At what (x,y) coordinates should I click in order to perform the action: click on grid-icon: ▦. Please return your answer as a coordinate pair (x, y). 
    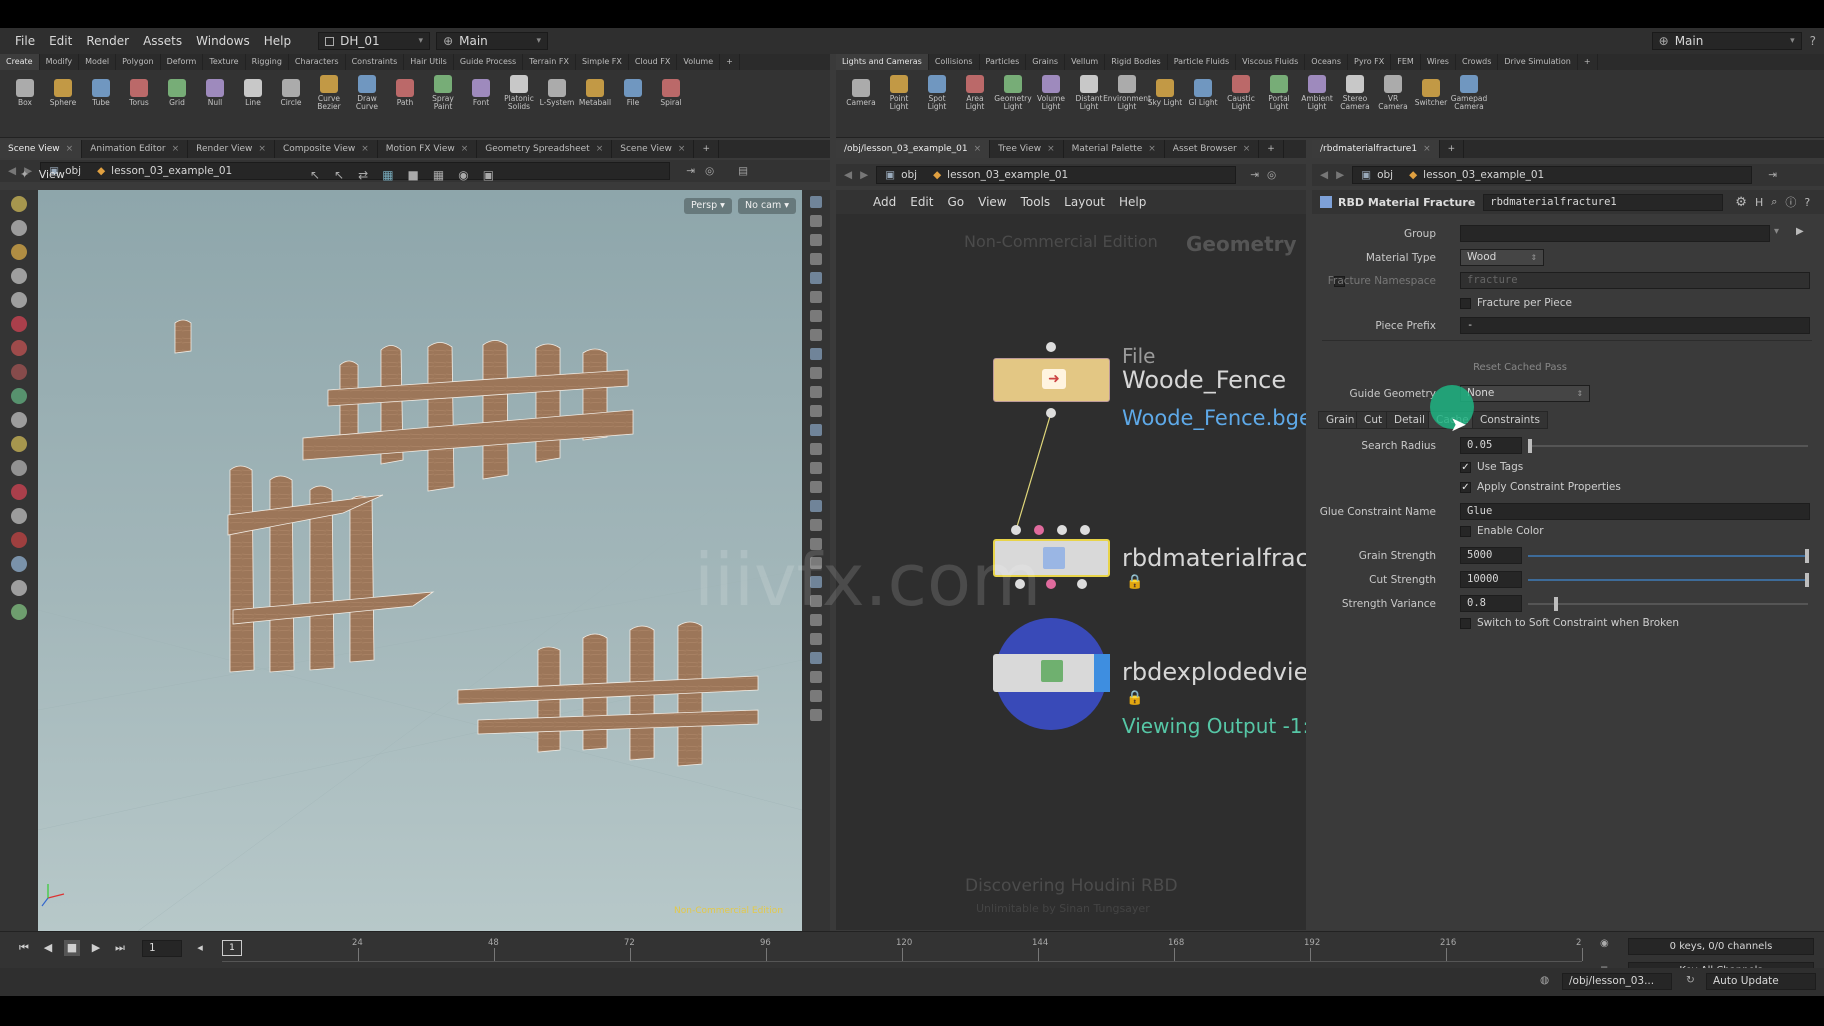
    Looking at the image, I should click on (445, 175).